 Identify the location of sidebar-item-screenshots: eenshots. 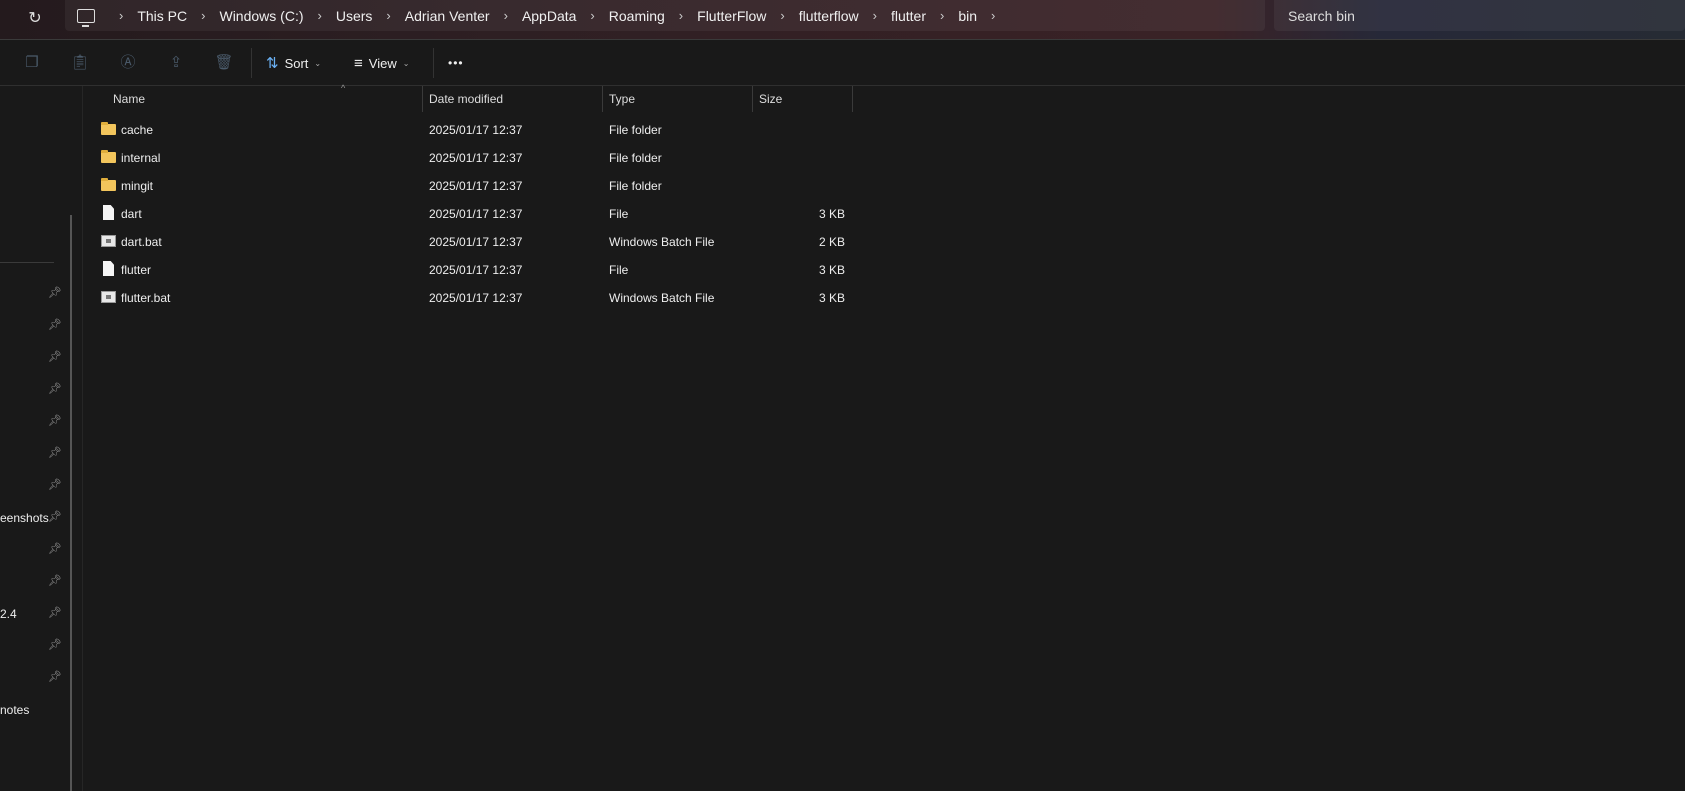
(24, 518).